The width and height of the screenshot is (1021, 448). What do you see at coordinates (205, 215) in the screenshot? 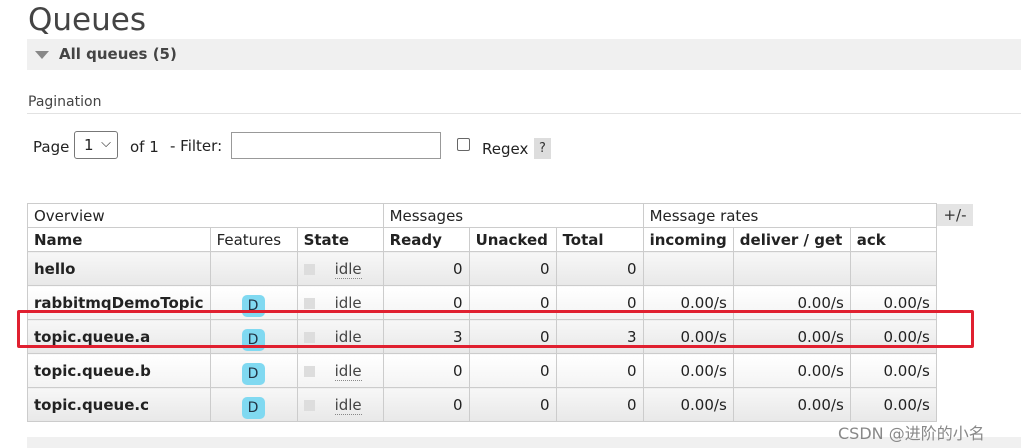
I see `group-header-overview: Overview` at bounding box center [205, 215].